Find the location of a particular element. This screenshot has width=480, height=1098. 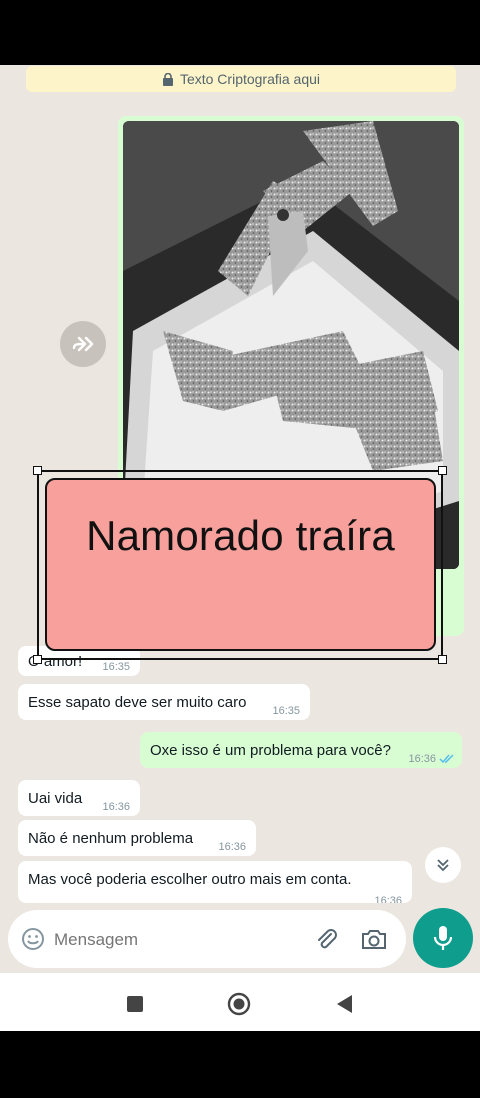

double-chevron-down-icon is located at coordinates (443, 865).